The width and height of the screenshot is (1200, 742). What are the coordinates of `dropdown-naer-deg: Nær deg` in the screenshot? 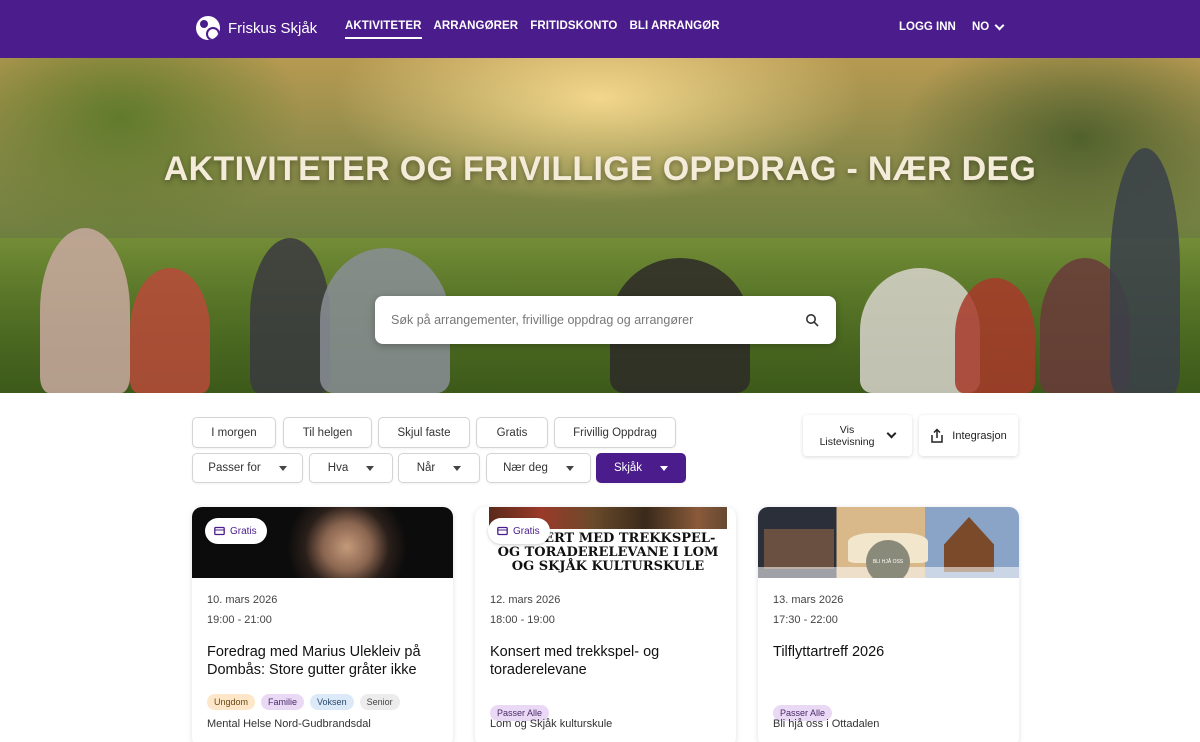 It's located at (538, 468).